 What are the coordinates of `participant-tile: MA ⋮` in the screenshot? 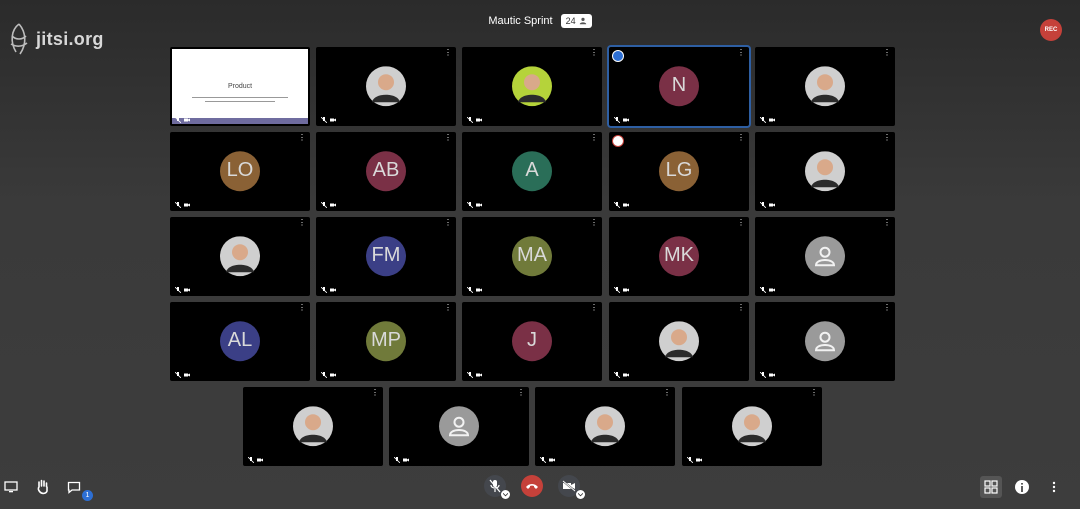 It's located at (532, 256).